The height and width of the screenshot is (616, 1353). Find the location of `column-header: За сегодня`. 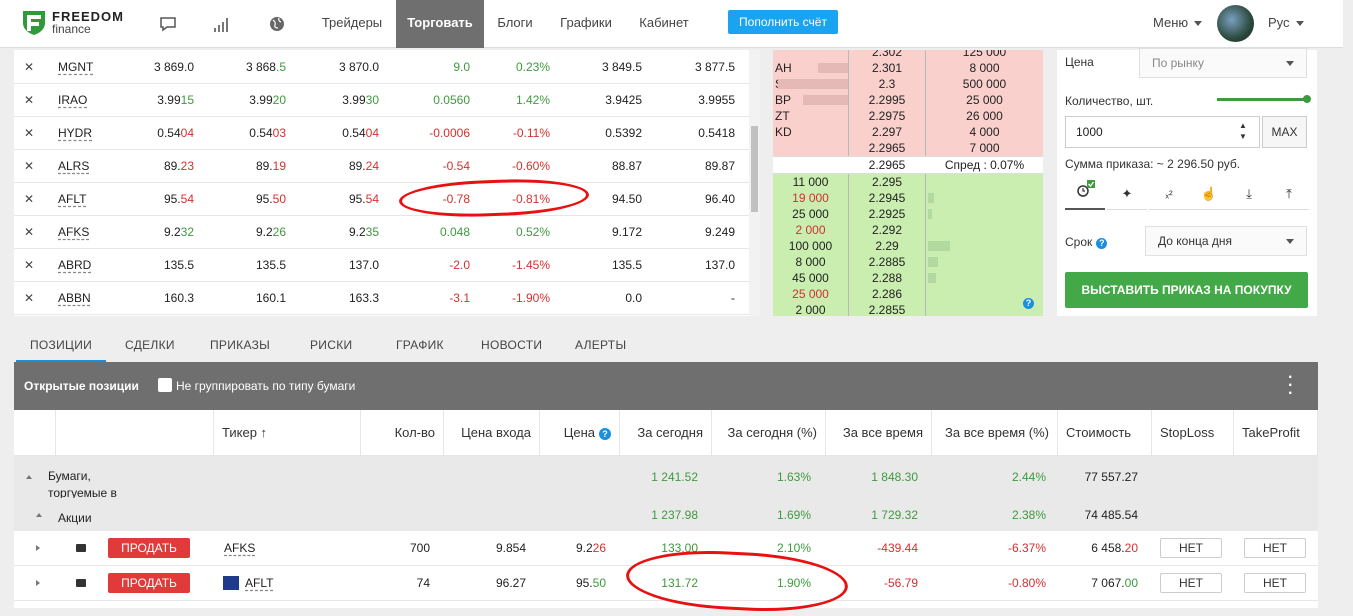

column-header: За сегодня is located at coordinates (666, 433).